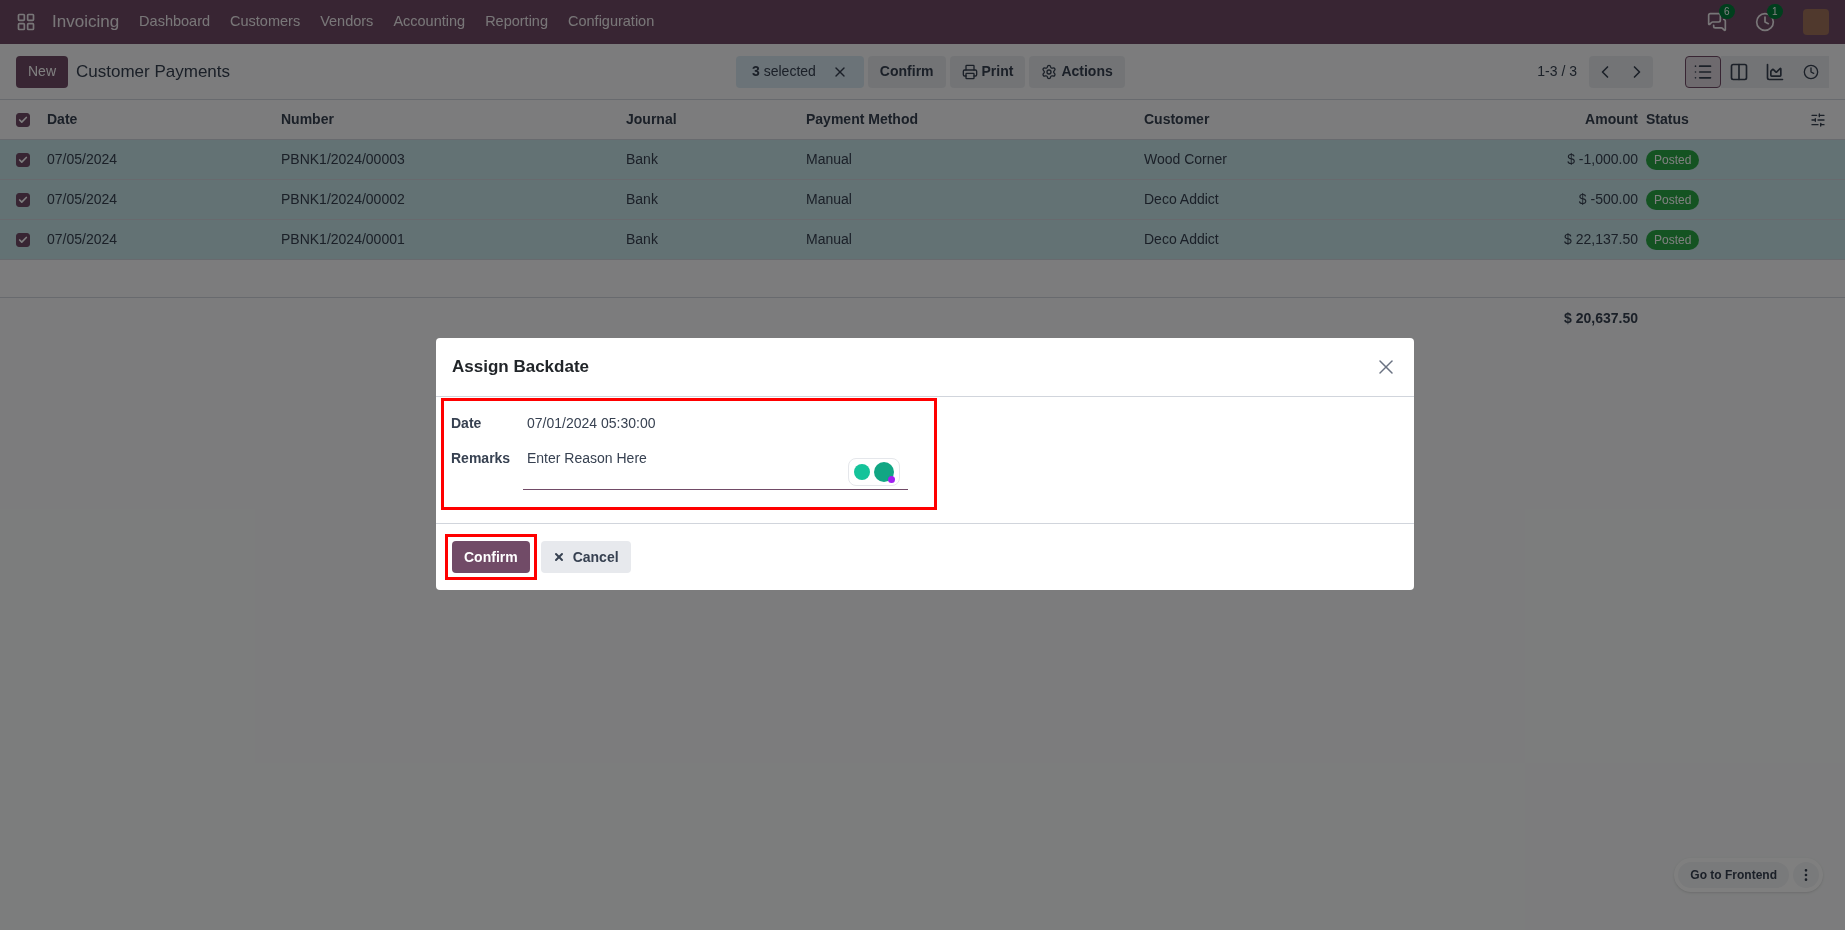 Image resolution: width=1845 pixels, height=930 pixels. I want to click on column-header: Status, so click(1728, 119).